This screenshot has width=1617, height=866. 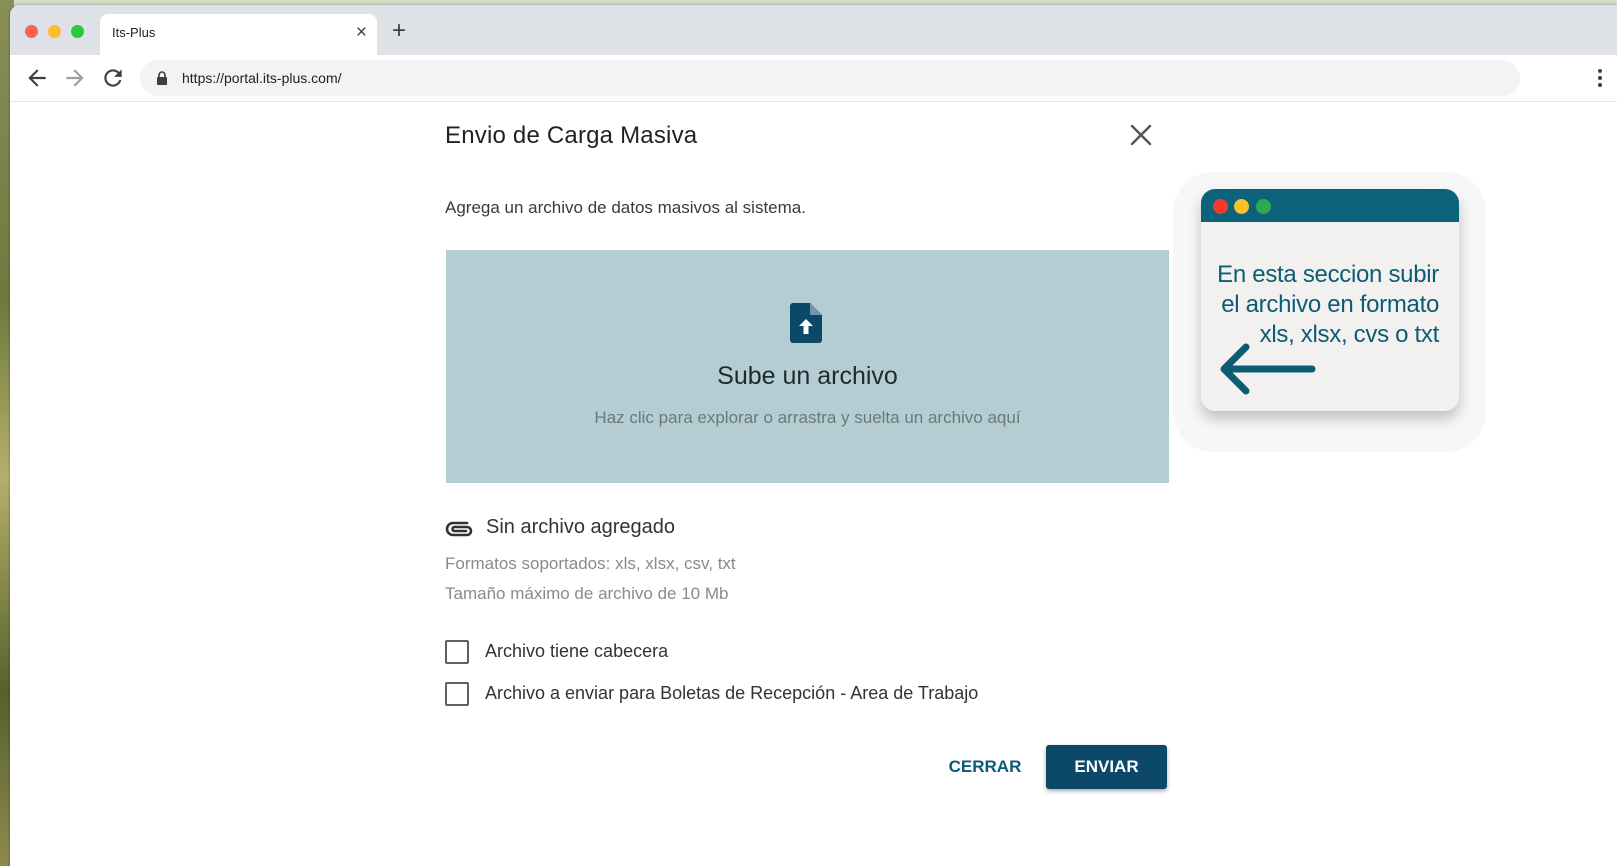 I want to click on back-arrow-icon, so click(x=37, y=78).